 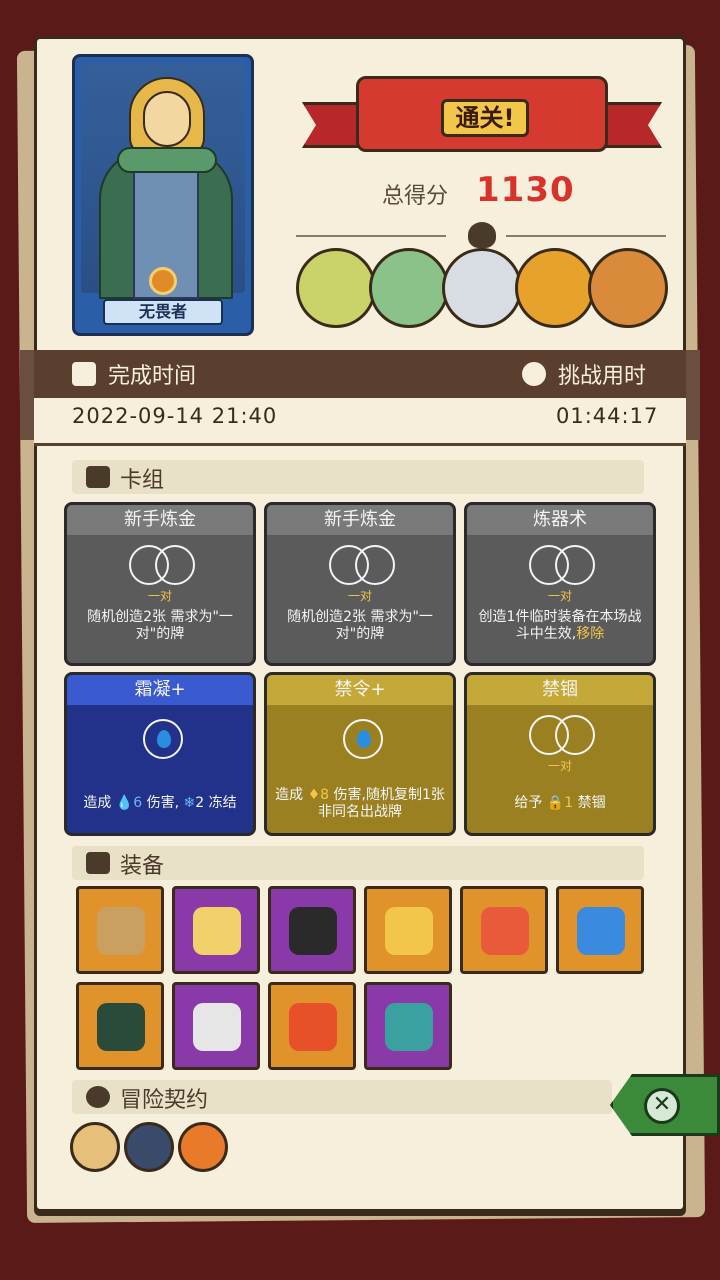 I want to click on deck-card: 炼器术 一对 创造1件临时装备在本场战斗中生效,移除, so click(x=560, y=584).